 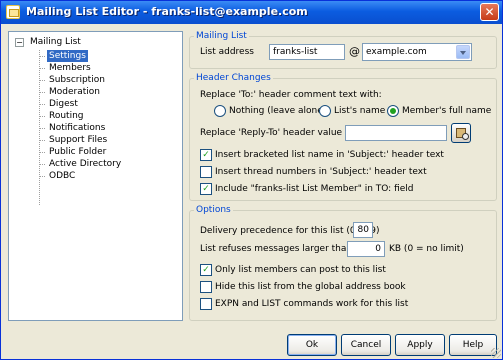 What do you see at coordinates (73, 80) in the screenshot?
I see `tree-item-subscription: Subscription` at bounding box center [73, 80].